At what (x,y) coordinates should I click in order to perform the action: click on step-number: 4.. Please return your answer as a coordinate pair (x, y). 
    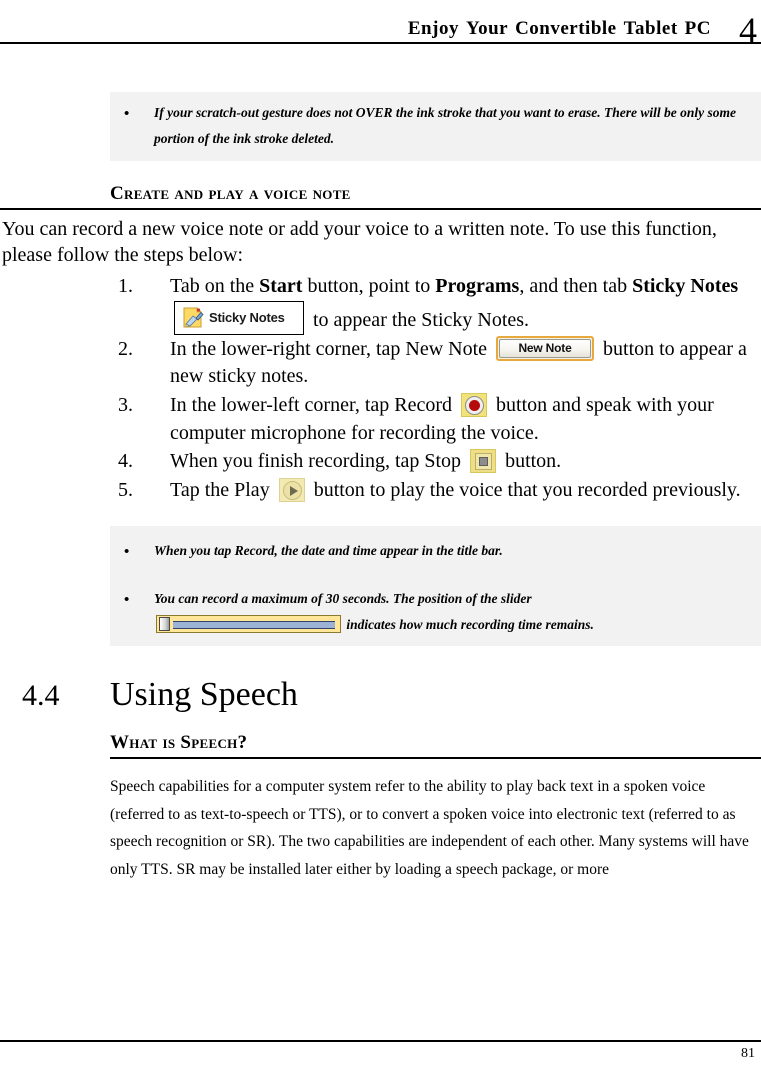
    Looking at the image, I should click on (125, 461).